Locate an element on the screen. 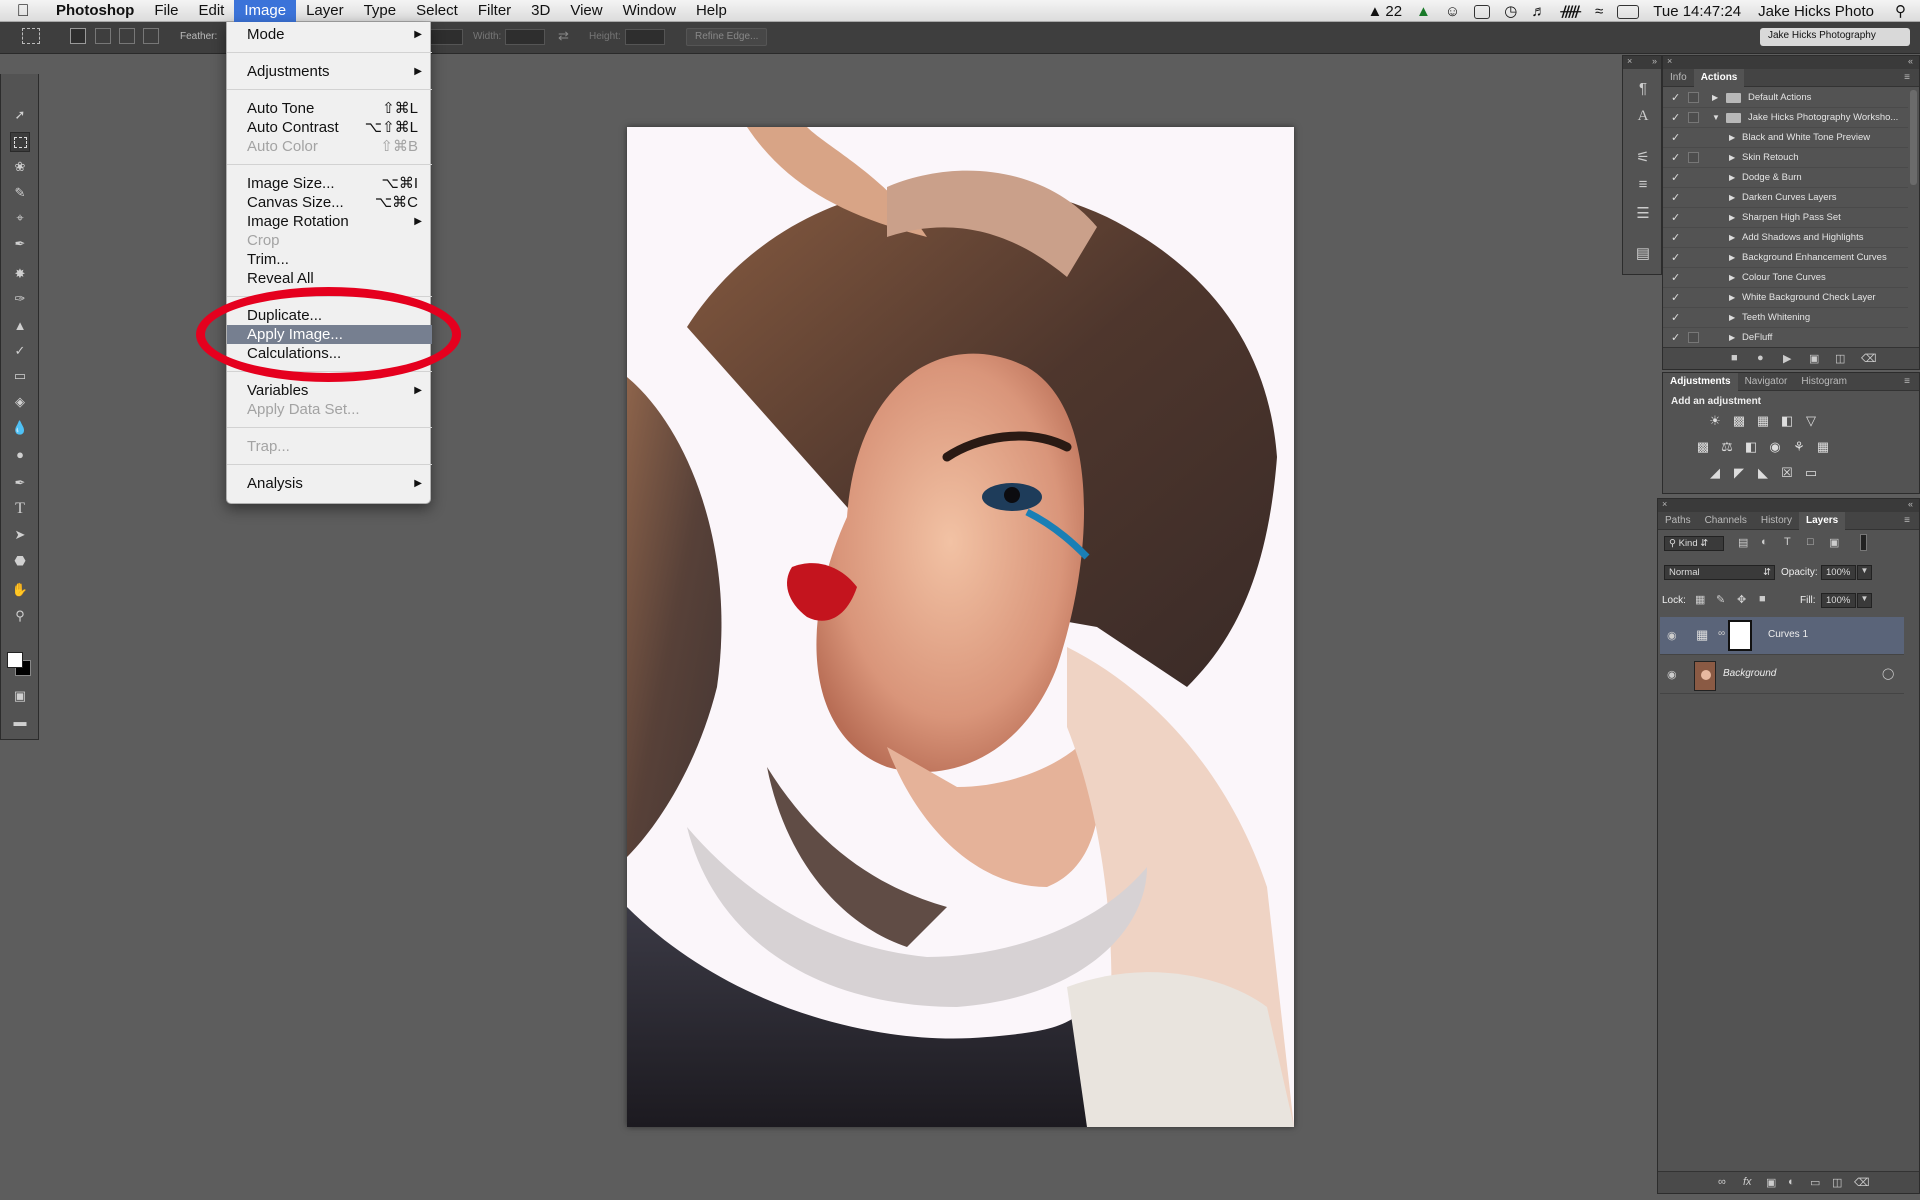 This screenshot has width=1920, height=1200. marquee-tool-icon is located at coordinates (20, 142).